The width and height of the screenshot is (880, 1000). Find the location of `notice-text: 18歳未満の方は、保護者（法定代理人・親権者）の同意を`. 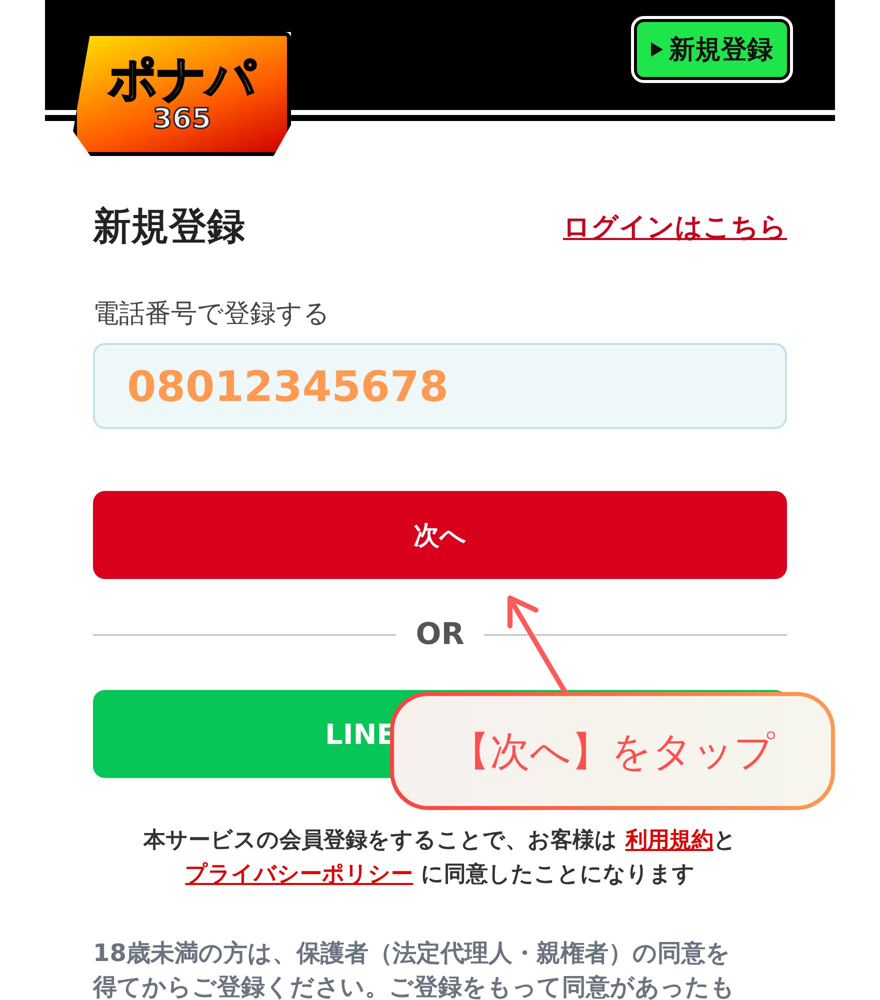

notice-text: 18歳未満の方は、保護者（法定代理人・親権者）の同意を is located at coordinates (412, 953).